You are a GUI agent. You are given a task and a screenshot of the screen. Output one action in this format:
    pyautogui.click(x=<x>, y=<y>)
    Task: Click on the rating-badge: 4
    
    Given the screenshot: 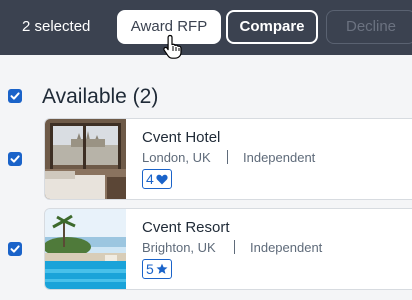 What is the action you would take?
    pyautogui.click(x=157, y=179)
    